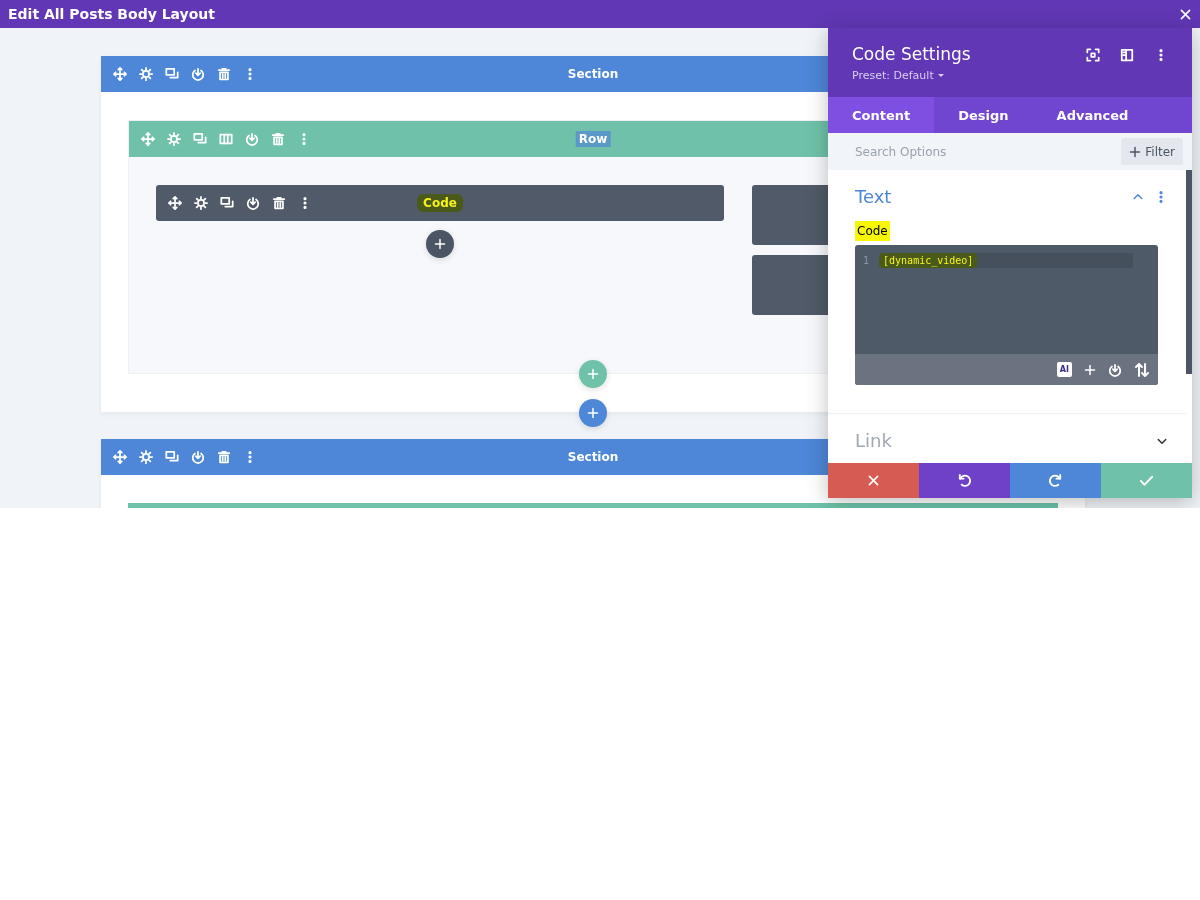 This screenshot has height=900, width=1200. What do you see at coordinates (1146, 480) in the screenshot?
I see `check-icon` at bounding box center [1146, 480].